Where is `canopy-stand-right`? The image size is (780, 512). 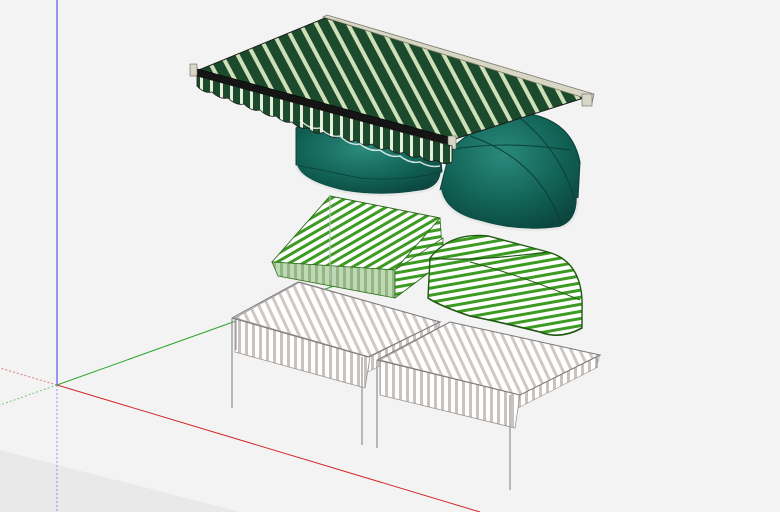 canopy-stand-right is located at coordinates (489, 405).